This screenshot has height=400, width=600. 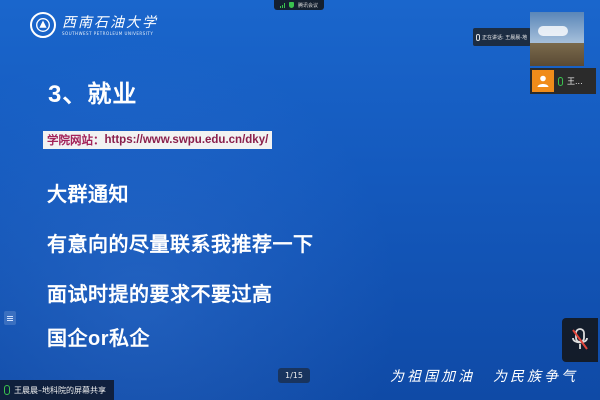 I want to click on bullet-recommend: 有意向的尽量联系我推荐一下, so click(x=180, y=245).